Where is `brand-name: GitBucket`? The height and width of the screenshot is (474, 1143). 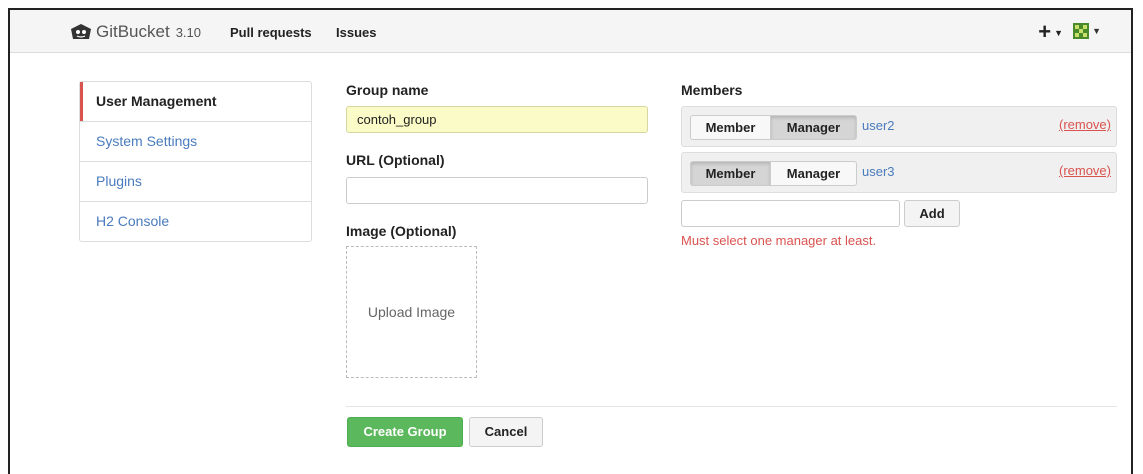 brand-name: GitBucket is located at coordinates (133, 31).